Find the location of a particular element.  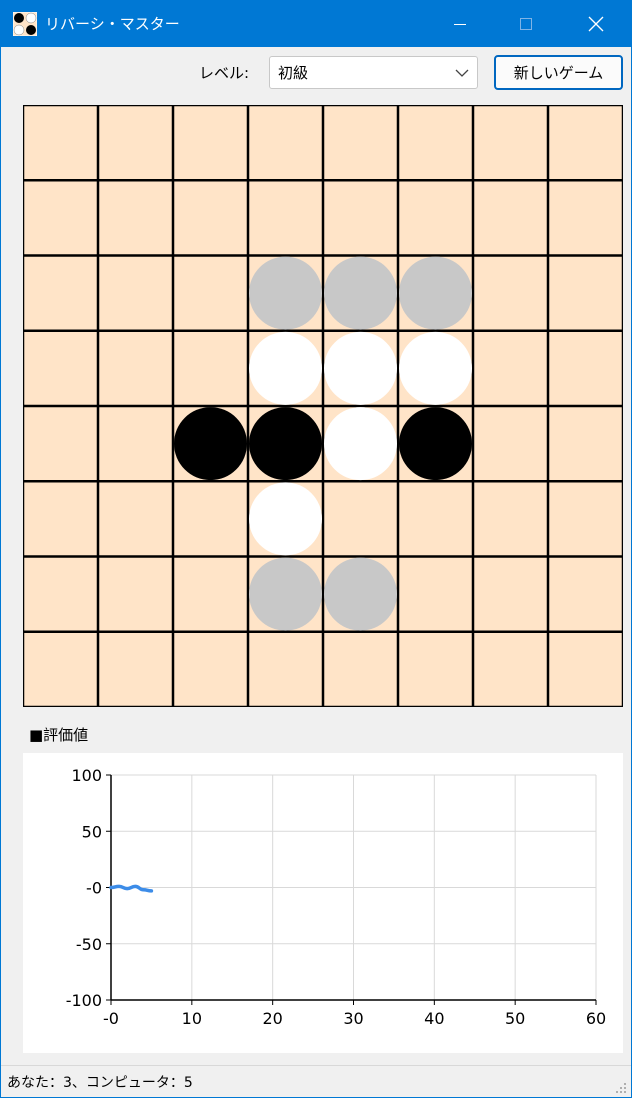

window-title: リバーシ・マスター is located at coordinates (112, 24).